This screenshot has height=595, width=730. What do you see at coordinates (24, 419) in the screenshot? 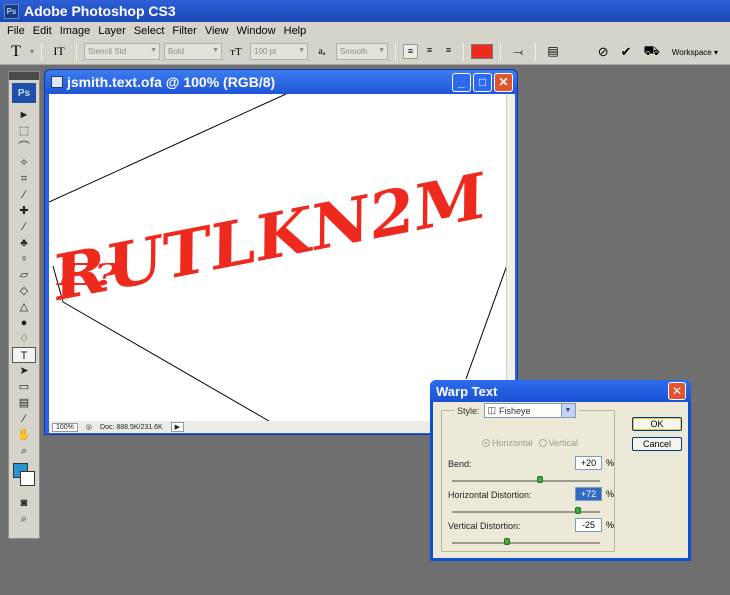
I see `eyedropper-tool-icon: ⁄` at bounding box center [24, 419].